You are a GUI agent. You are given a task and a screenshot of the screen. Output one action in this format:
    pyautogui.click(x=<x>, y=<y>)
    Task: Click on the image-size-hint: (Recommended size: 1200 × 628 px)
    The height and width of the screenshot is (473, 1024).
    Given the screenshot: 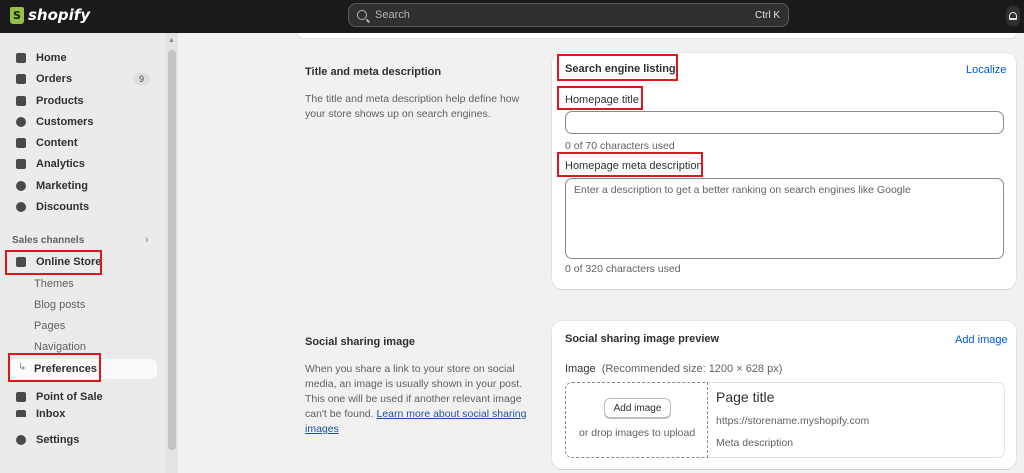 What is the action you would take?
    pyautogui.click(x=692, y=369)
    